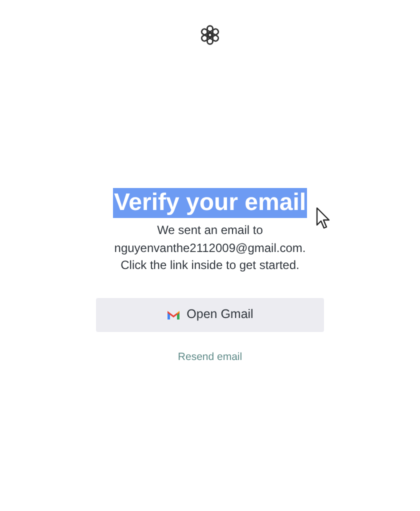 The height and width of the screenshot is (511, 420). I want to click on mail-icon, so click(173, 315).